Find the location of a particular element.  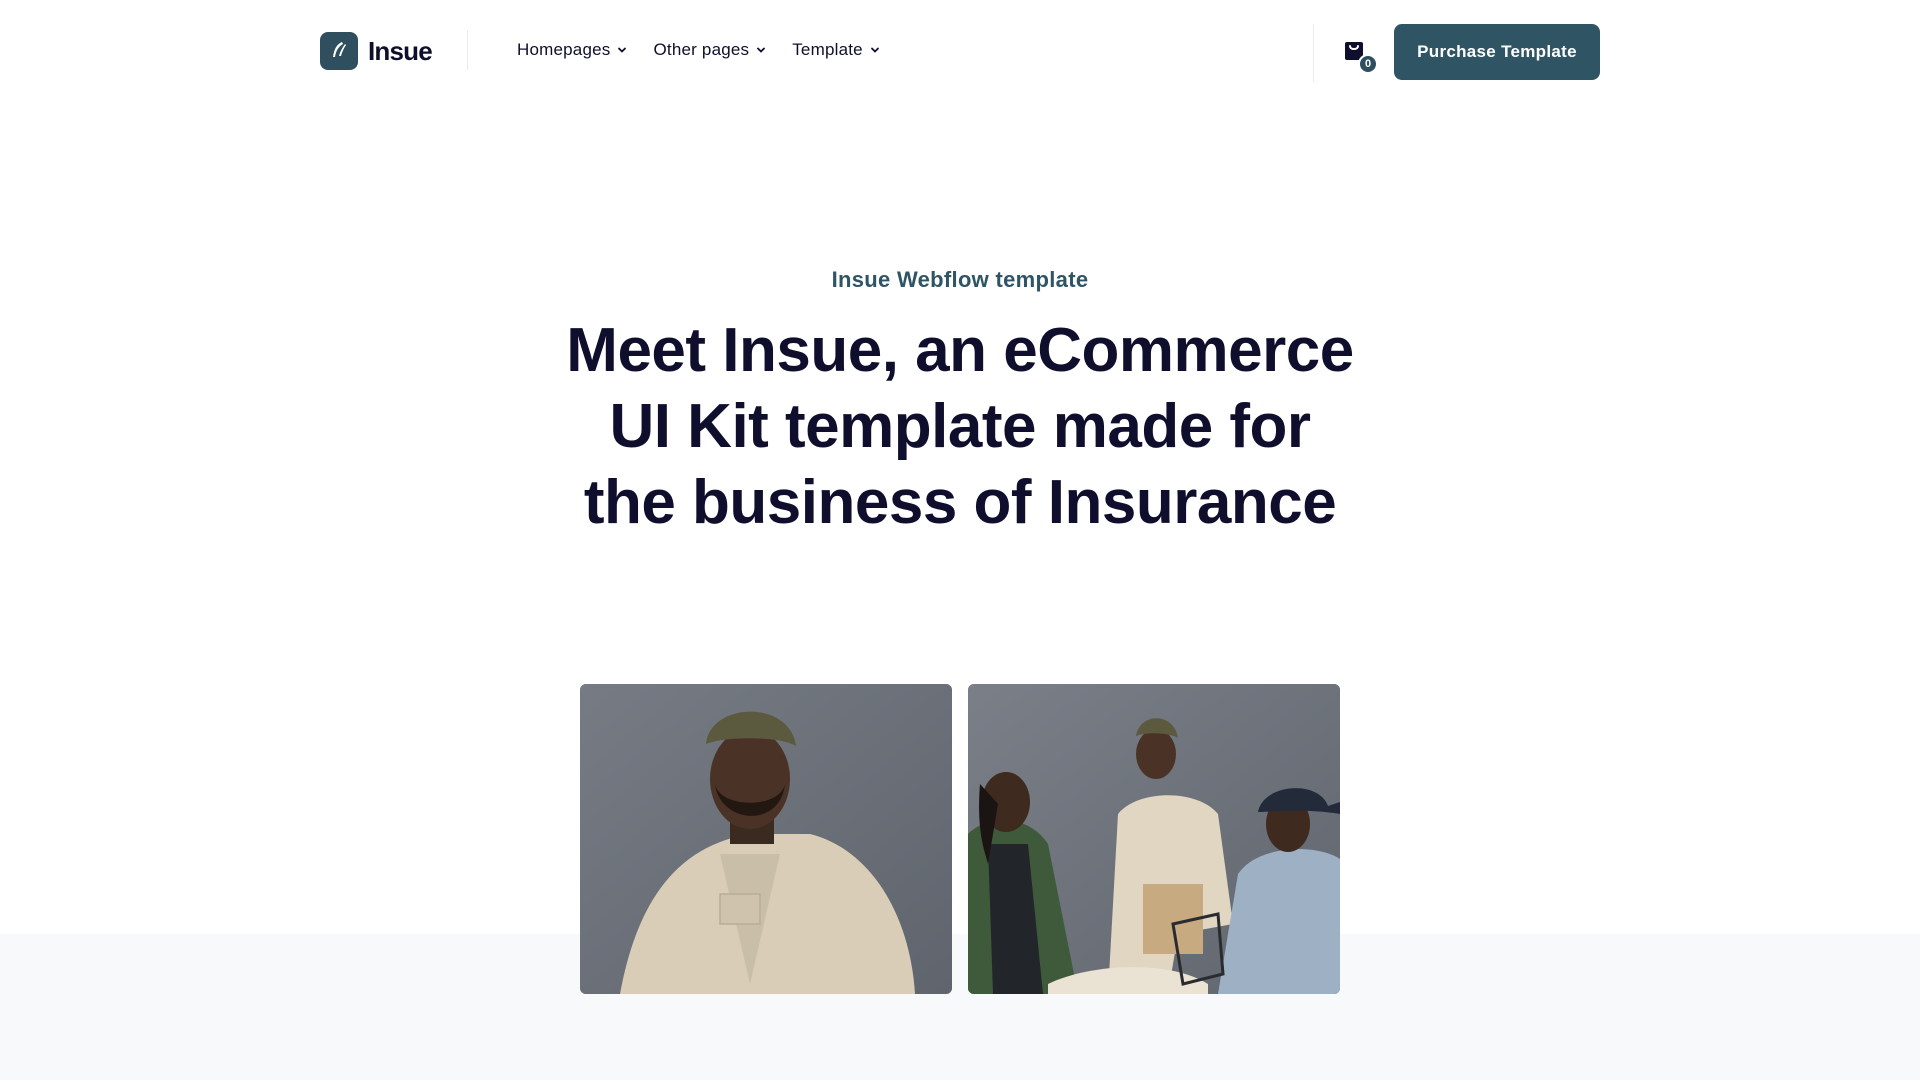

section-background-band is located at coordinates (960, 1007).